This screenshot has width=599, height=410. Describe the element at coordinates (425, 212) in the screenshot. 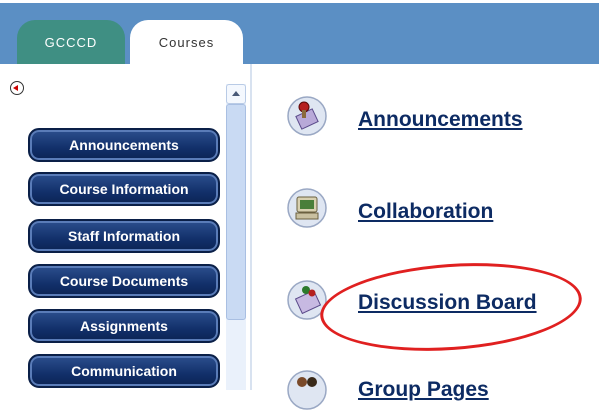

I see `collaboration-link: Collaboration` at that location.